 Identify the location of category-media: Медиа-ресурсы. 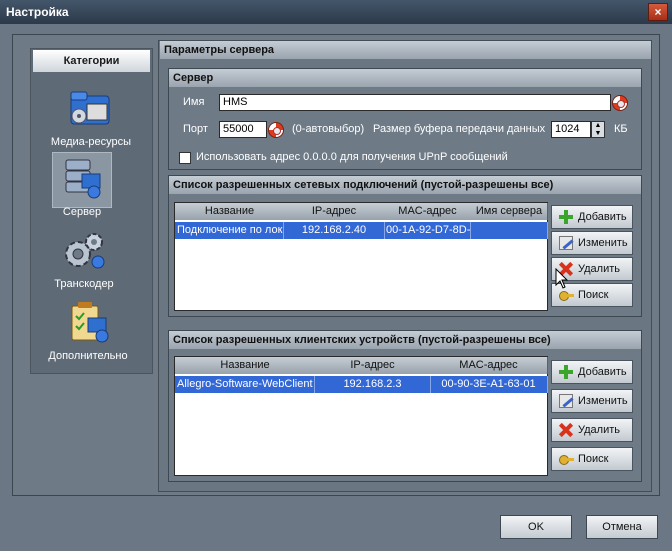
(91, 117).